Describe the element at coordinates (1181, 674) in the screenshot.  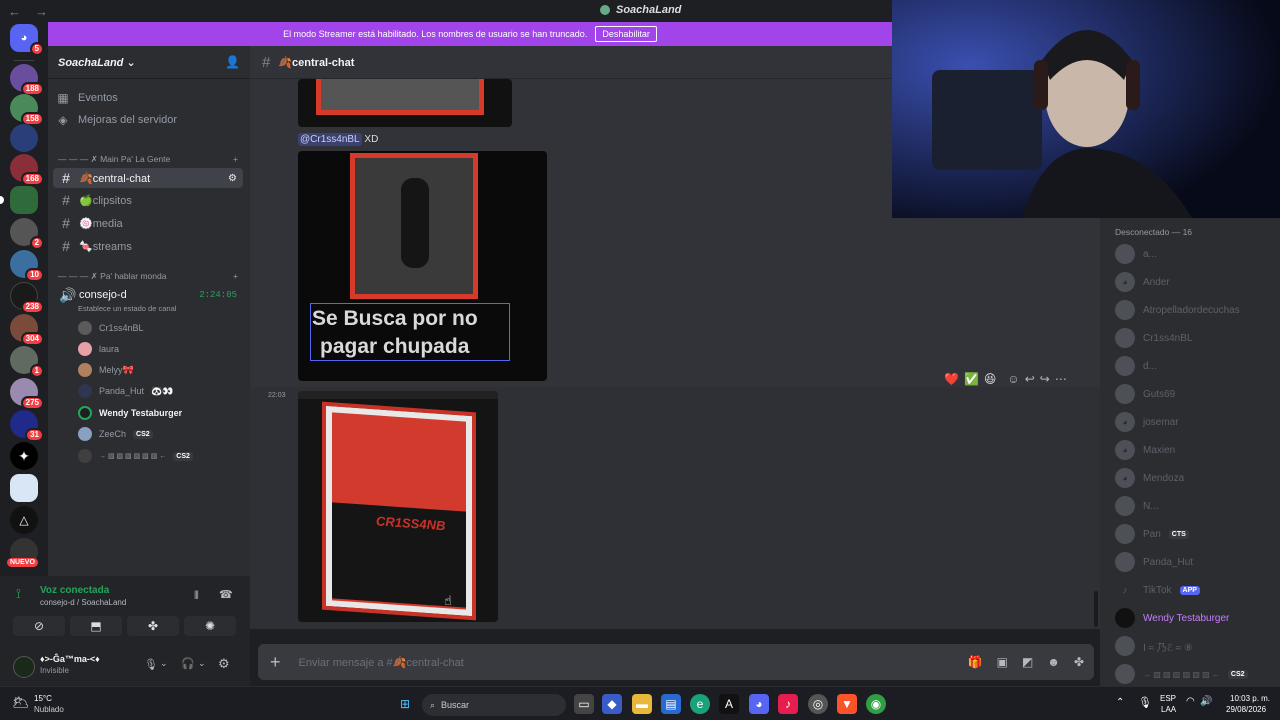
I see `member-item: → ▧ ▧ ▧ ▧ ▧ ▧ ← CS2` at that location.